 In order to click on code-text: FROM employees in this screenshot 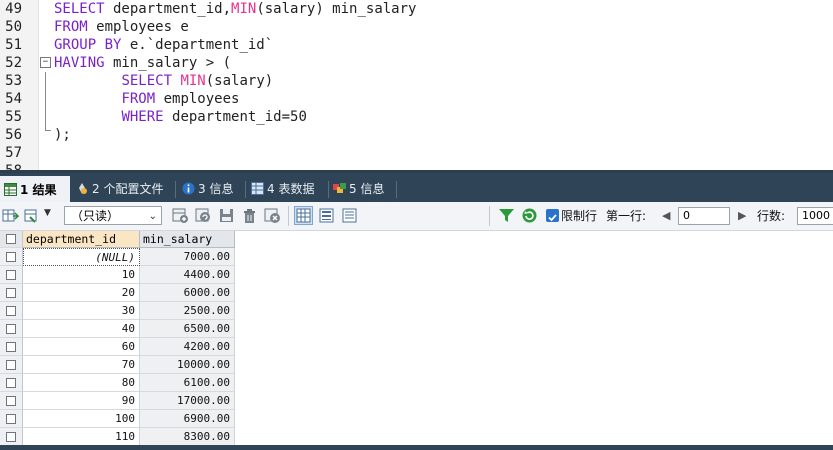, I will do `click(146, 99)`.